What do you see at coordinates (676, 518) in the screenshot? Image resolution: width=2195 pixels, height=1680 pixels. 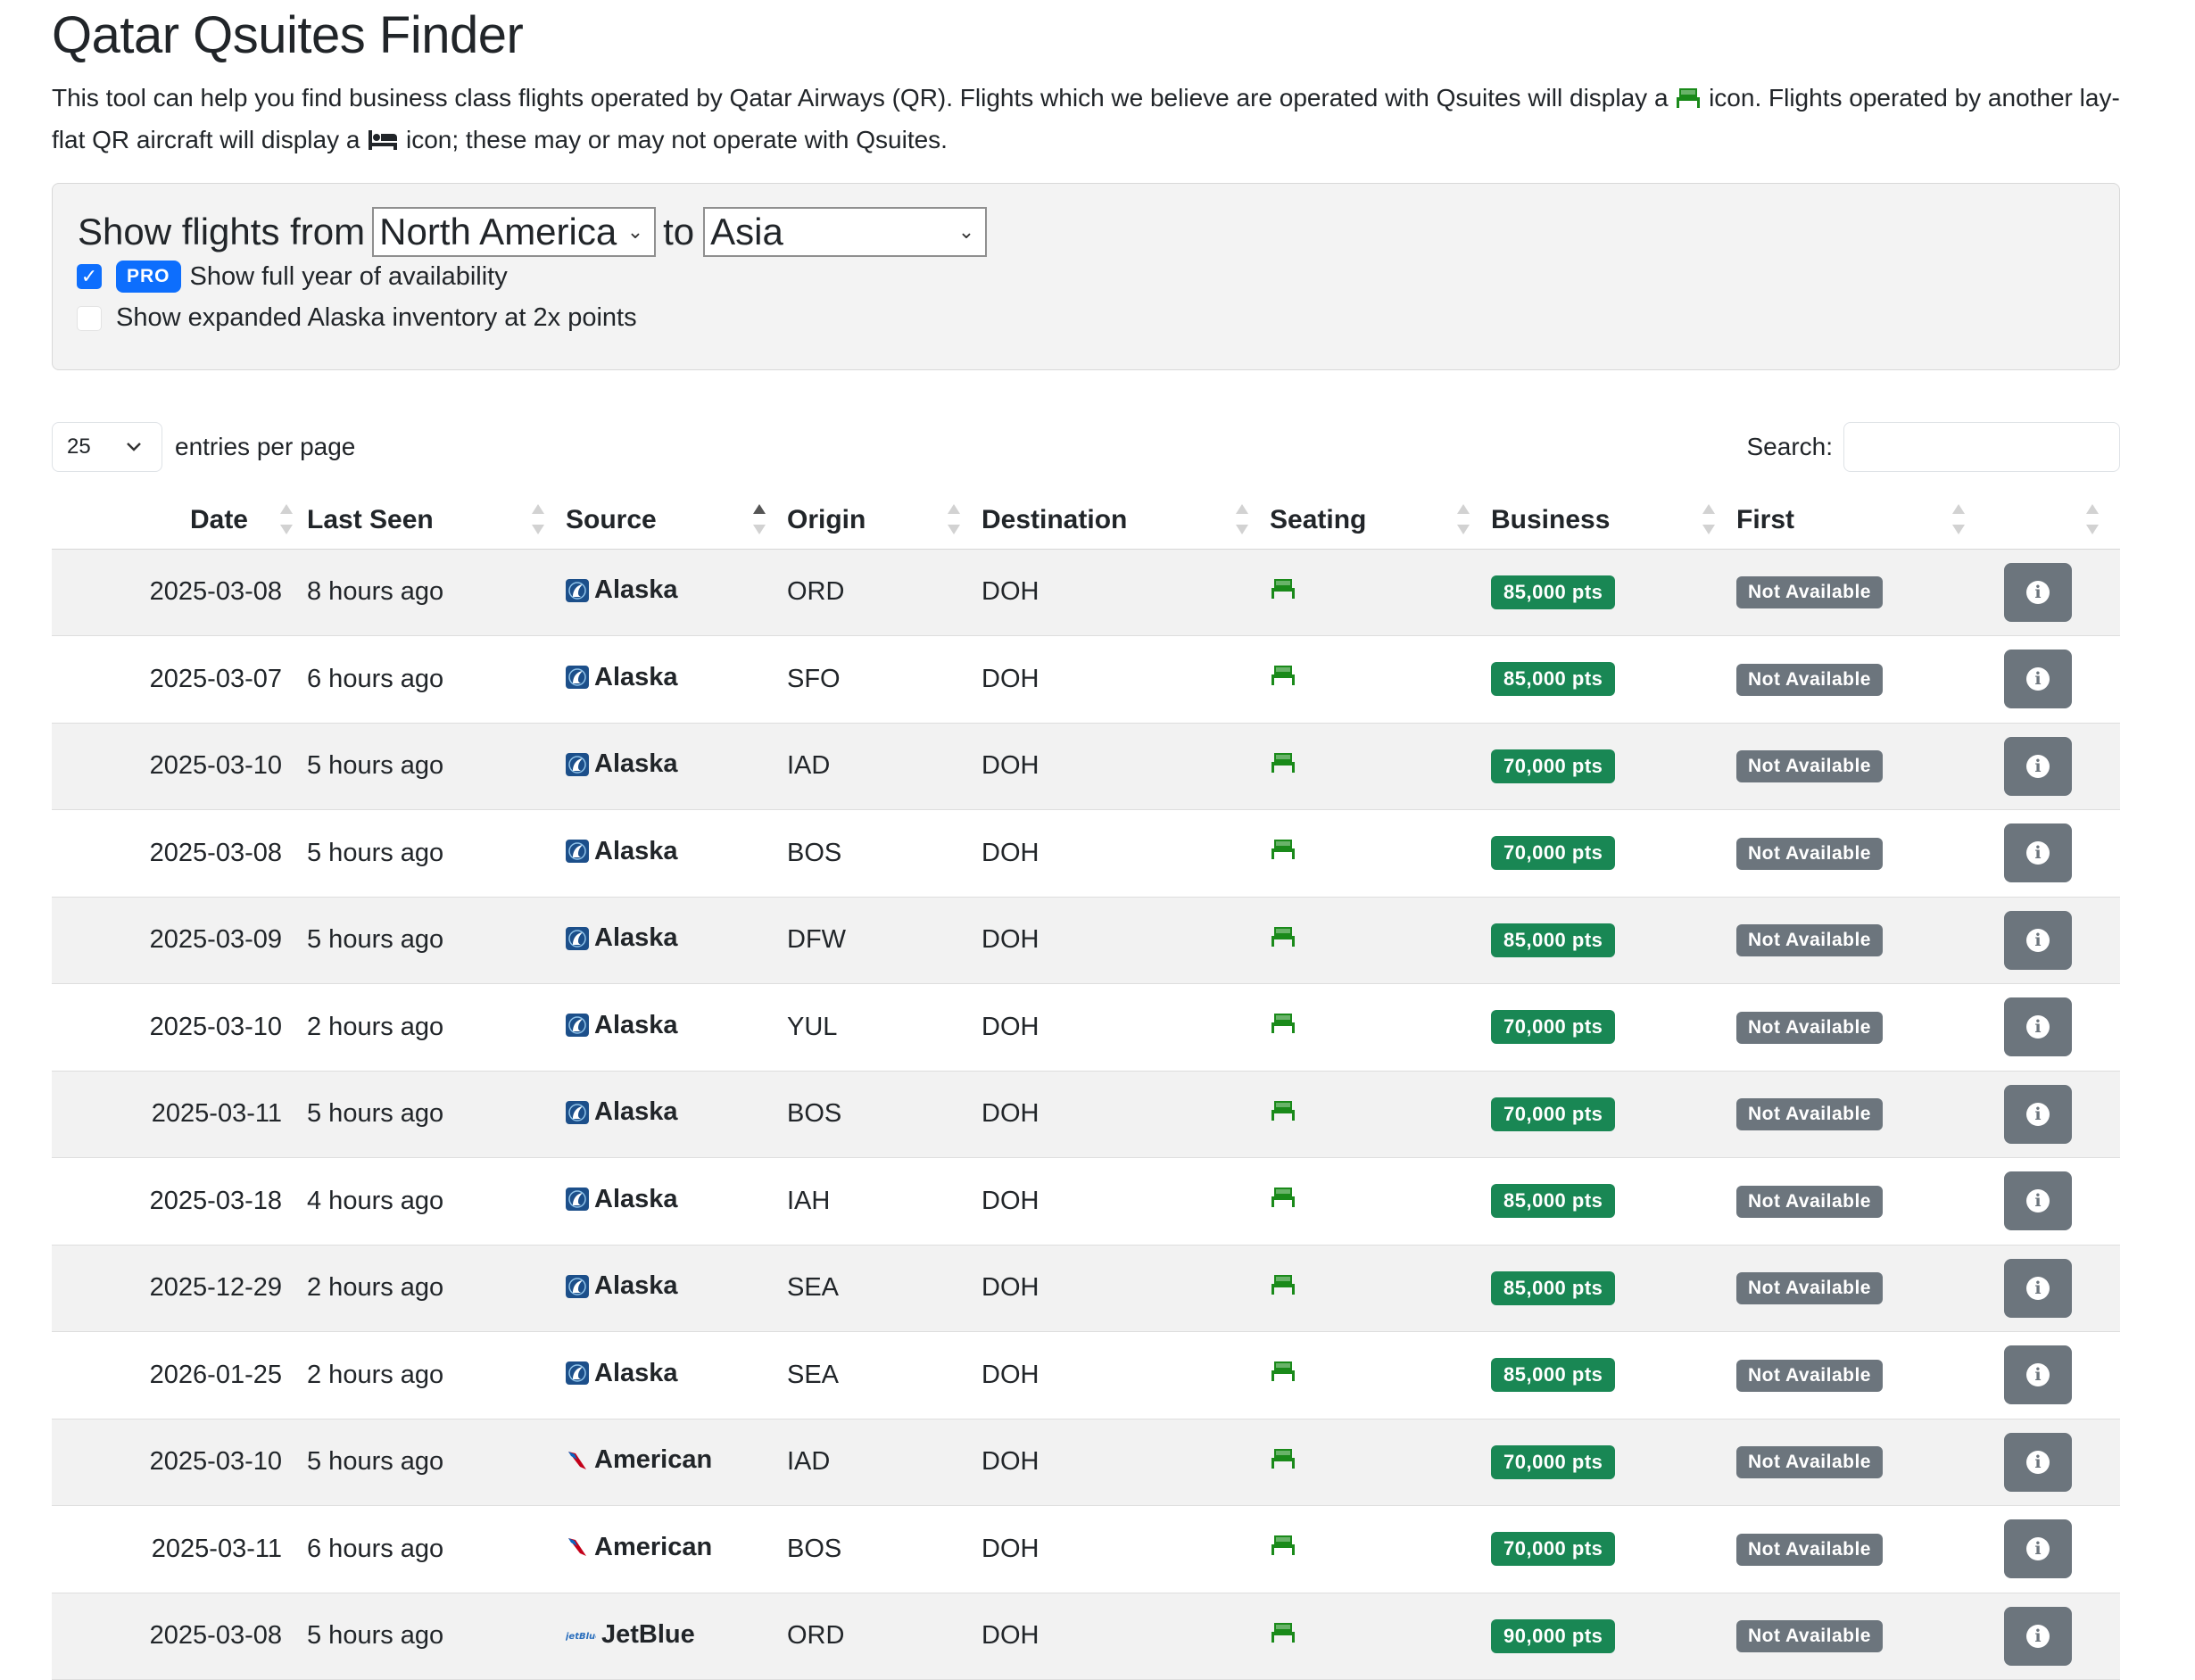 I see `column-header-source: Source` at bounding box center [676, 518].